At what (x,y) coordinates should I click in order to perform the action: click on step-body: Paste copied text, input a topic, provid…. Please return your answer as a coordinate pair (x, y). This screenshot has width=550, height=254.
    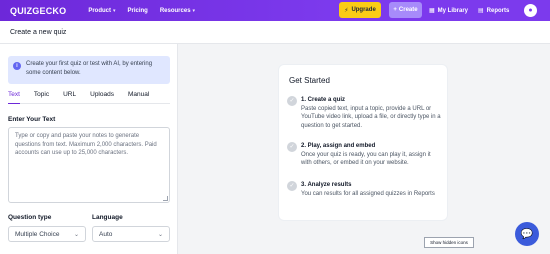
    Looking at the image, I should click on (371, 117).